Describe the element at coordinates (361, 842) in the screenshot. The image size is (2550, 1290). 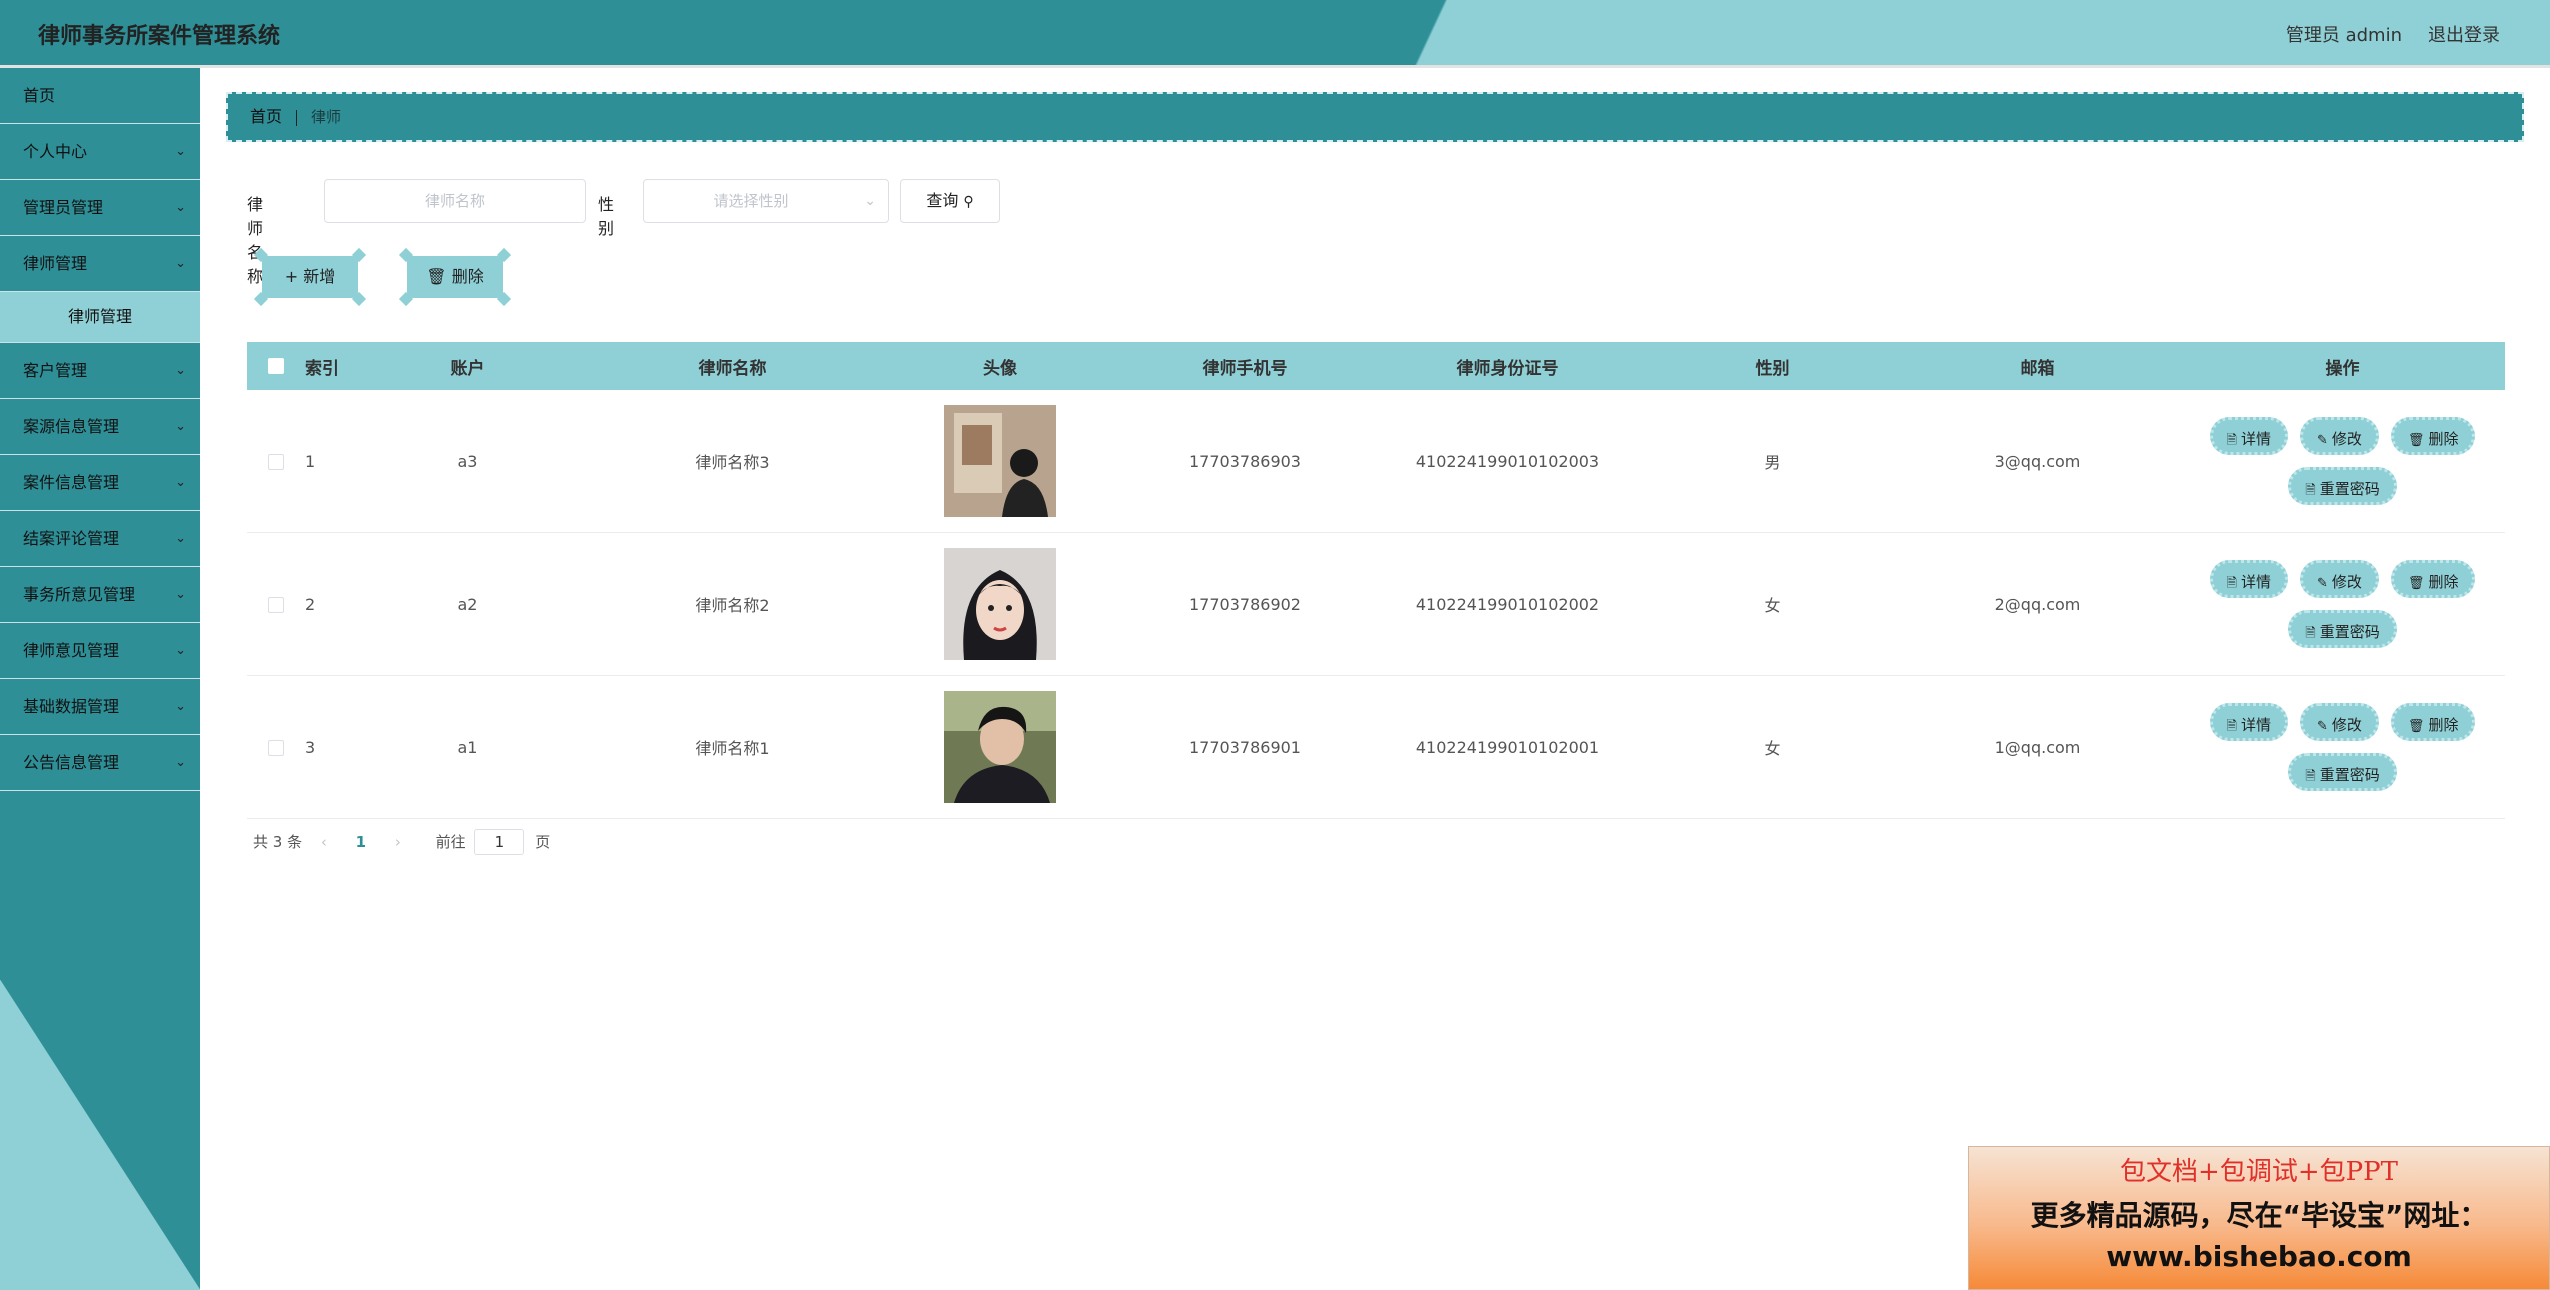
I see `page-number: 1` at that location.